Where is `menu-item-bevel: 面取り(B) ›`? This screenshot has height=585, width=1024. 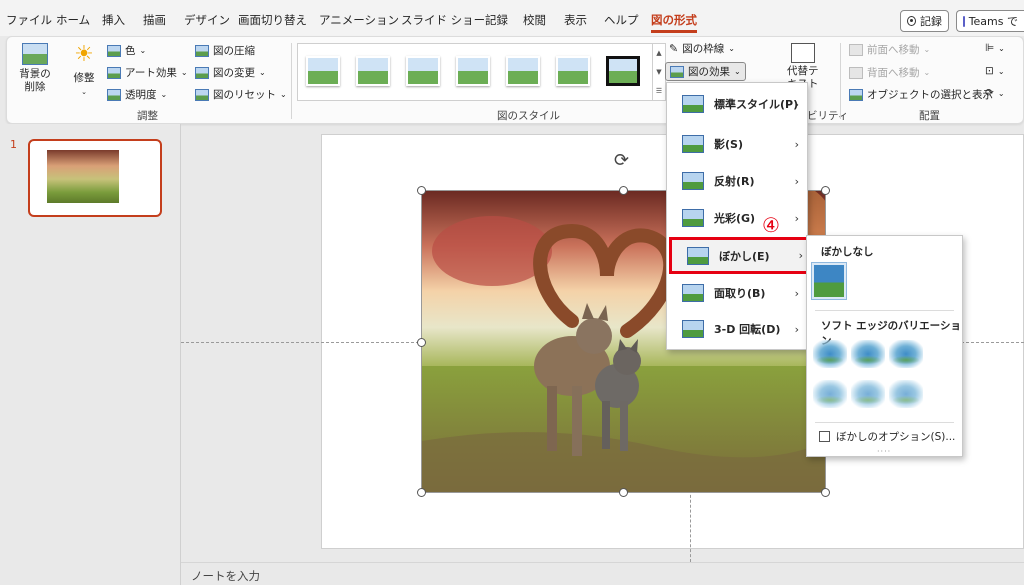
menu-item-bevel: 面取り(B) › is located at coordinates (737, 293).